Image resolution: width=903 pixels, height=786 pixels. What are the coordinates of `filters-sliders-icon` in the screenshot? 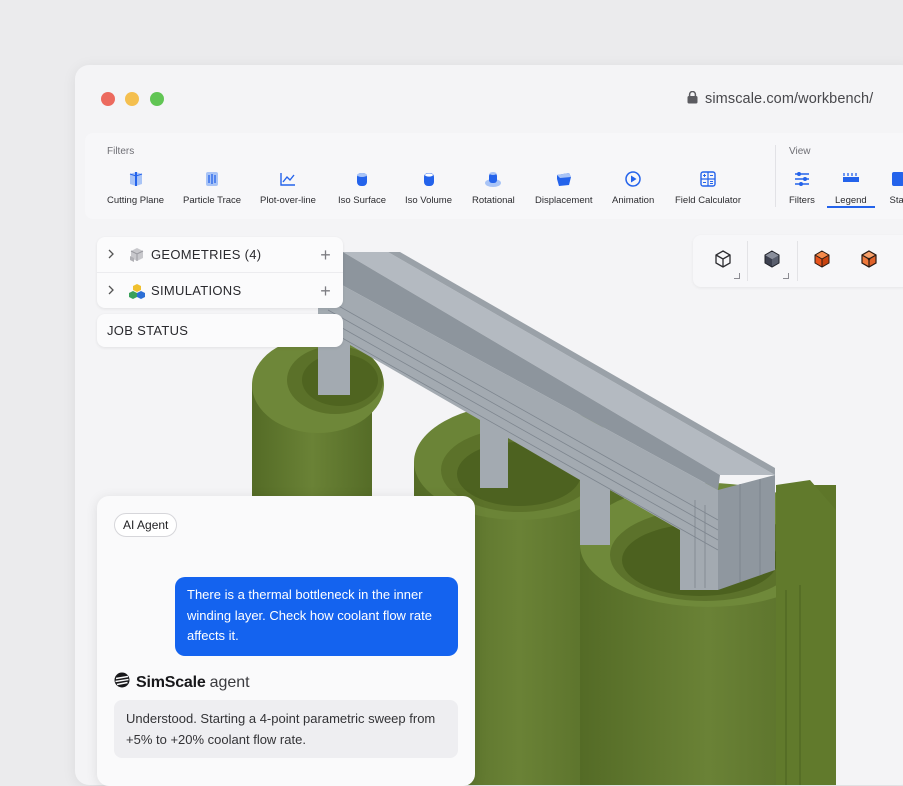 It's located at (802, 179).